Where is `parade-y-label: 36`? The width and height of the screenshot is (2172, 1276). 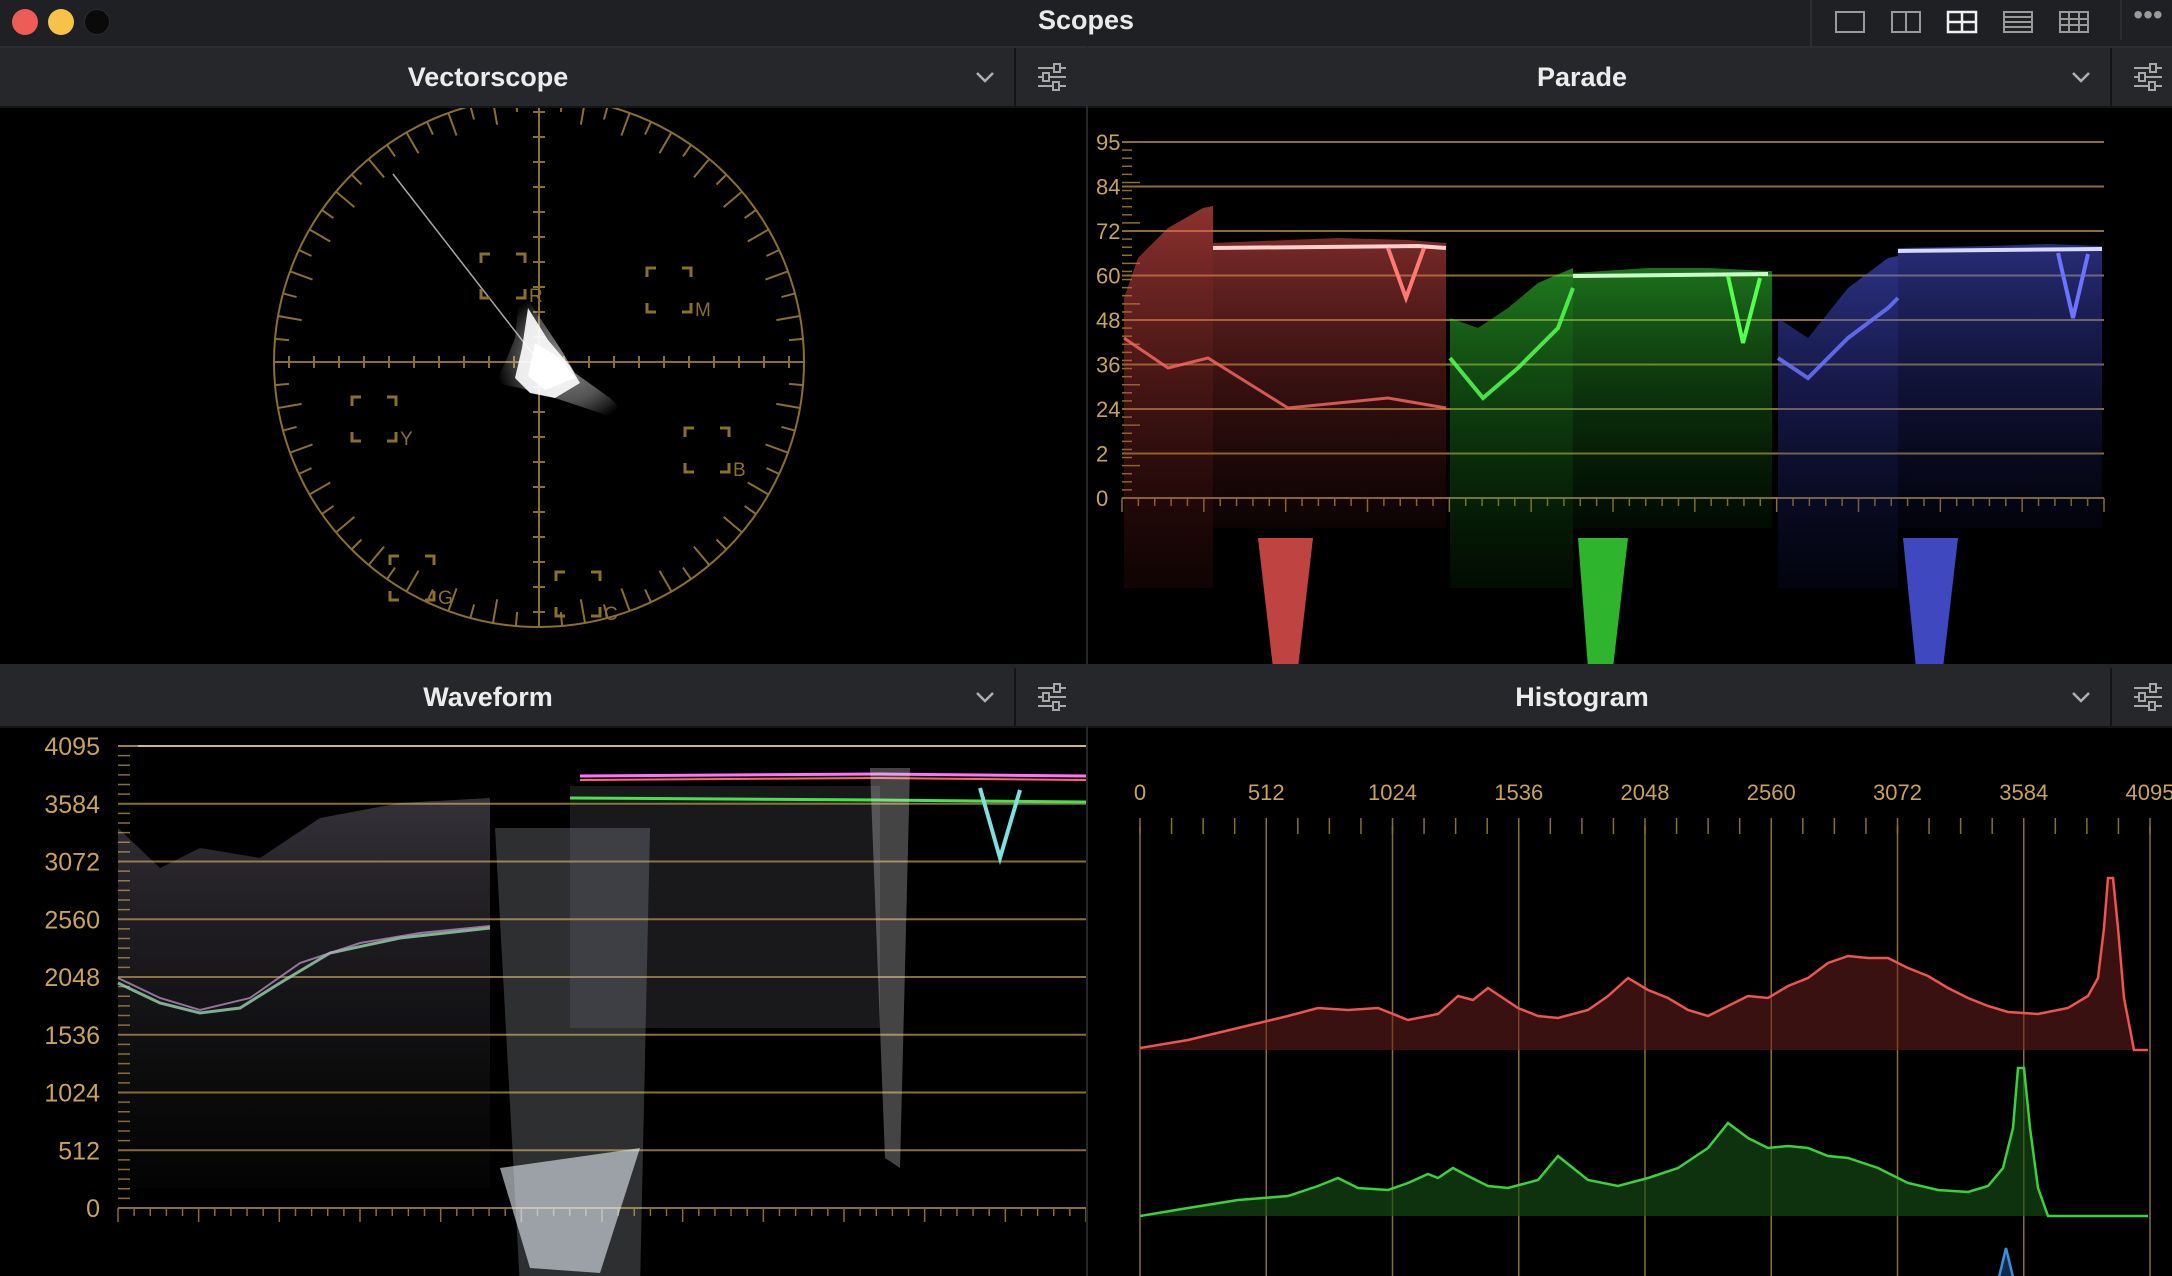 parade-y-label: 36 is located at coordinates (1108, 365).